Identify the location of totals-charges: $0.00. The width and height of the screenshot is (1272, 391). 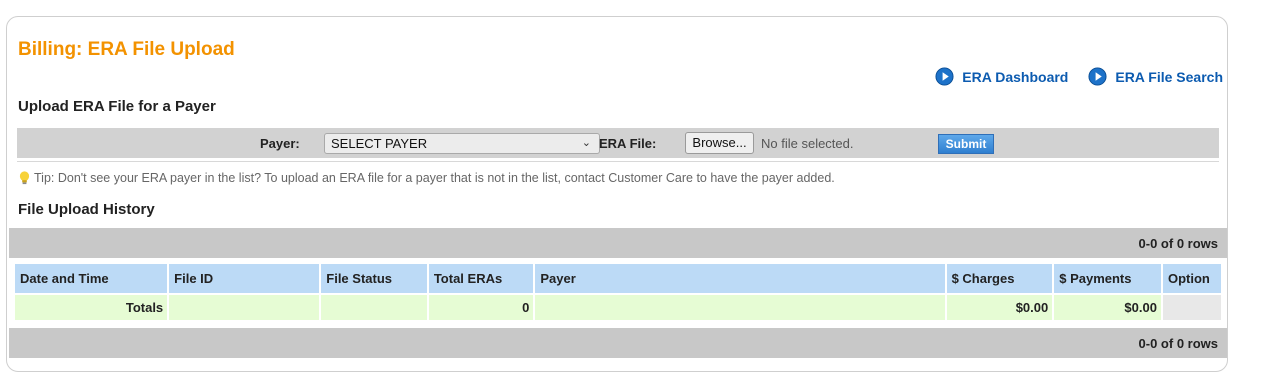
(999, 307).